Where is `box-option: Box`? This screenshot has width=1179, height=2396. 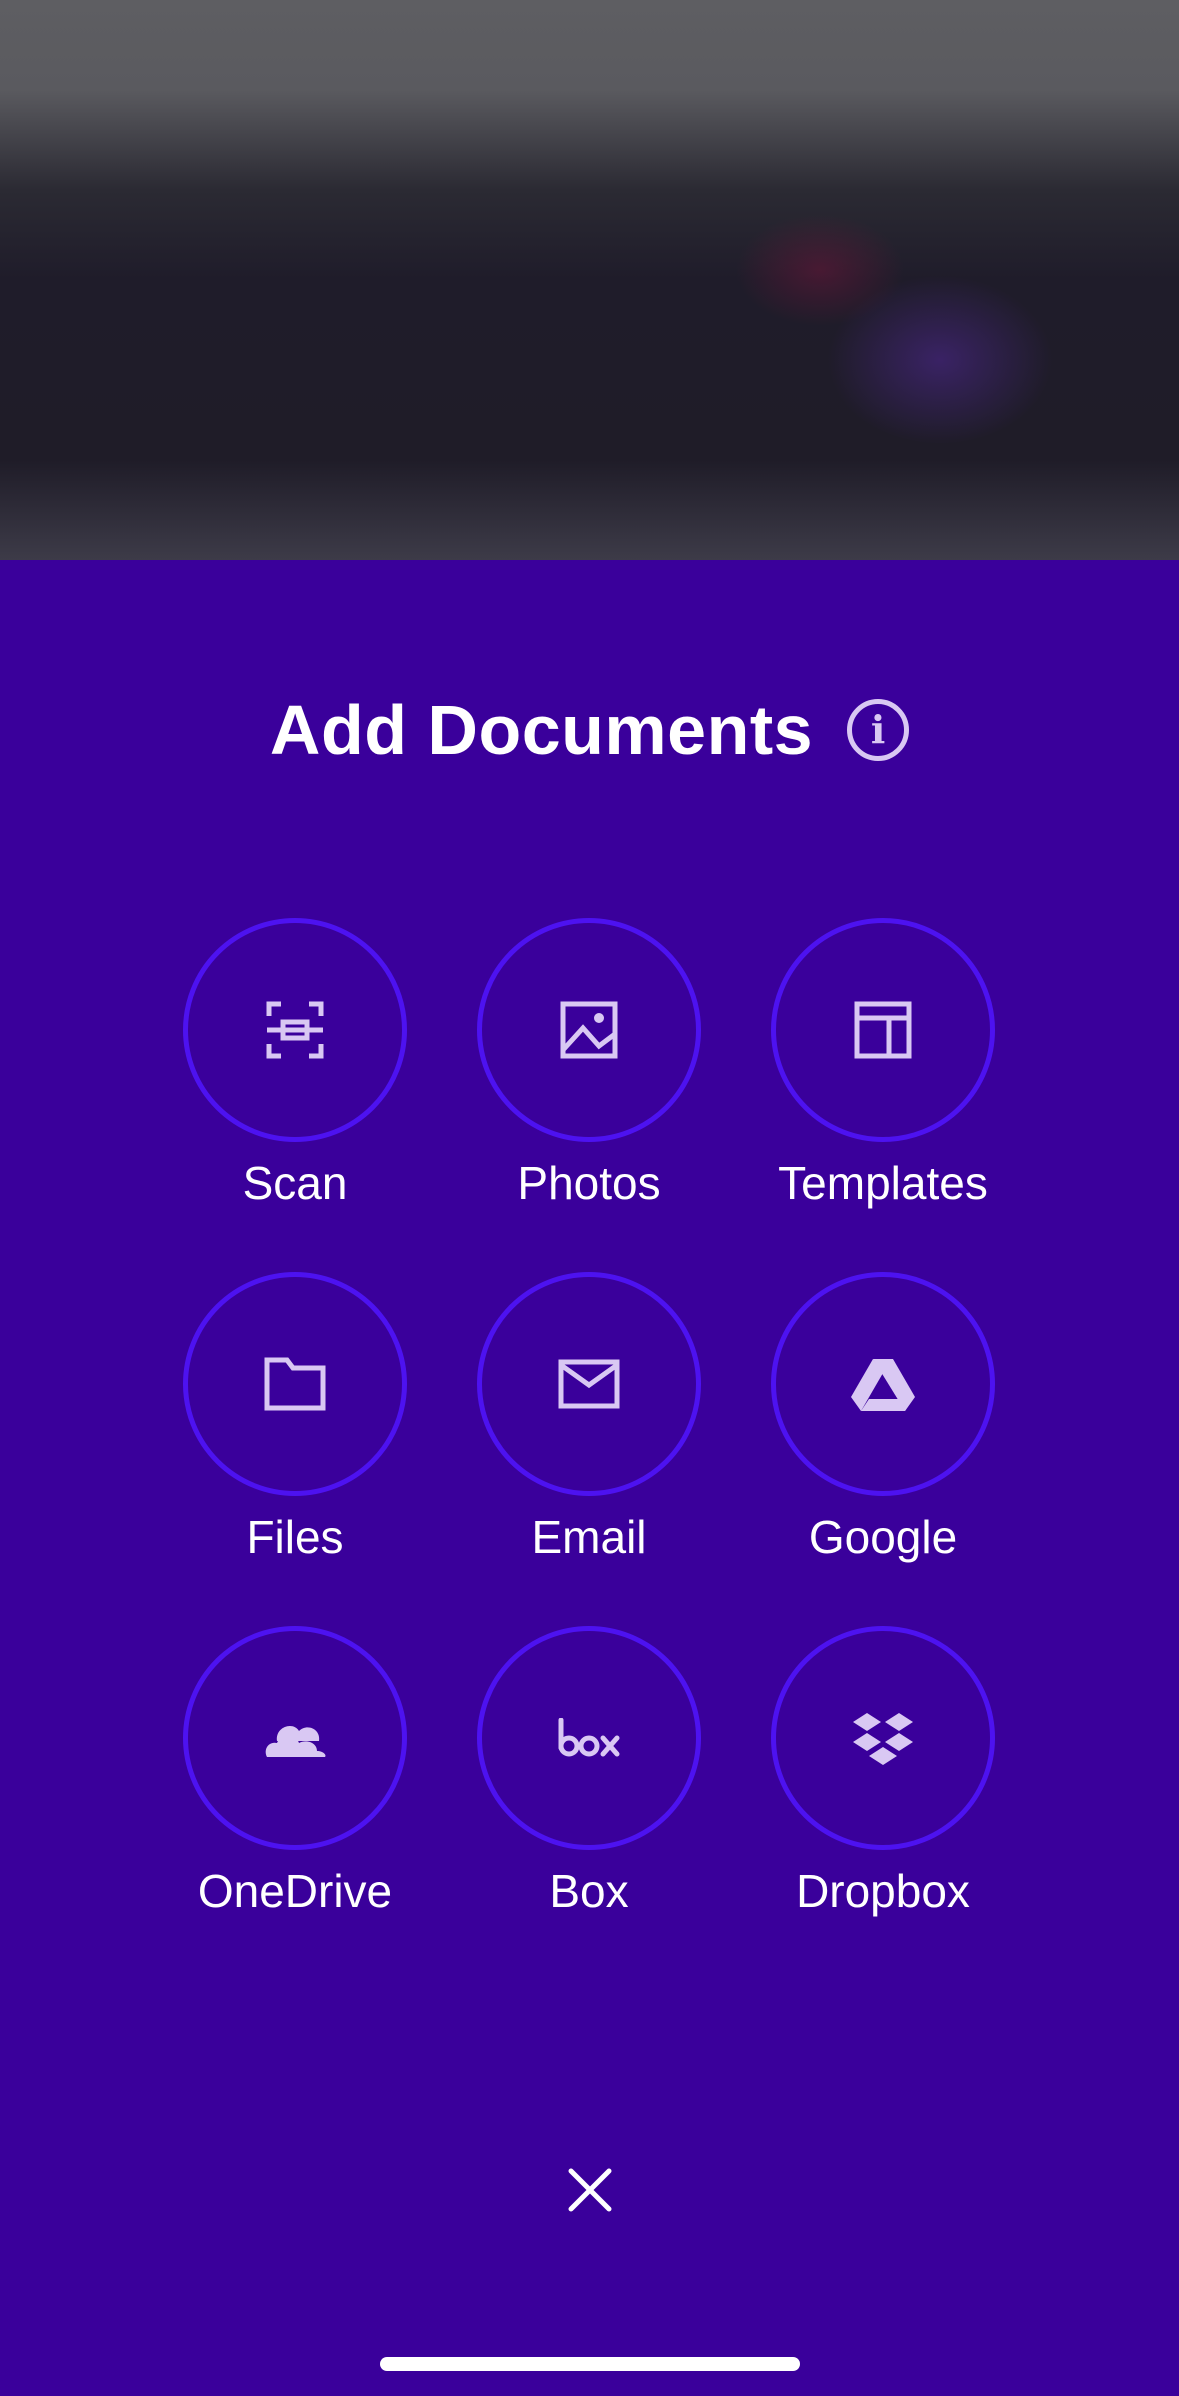 box-option: Box is located at coordinates (589, 1781).